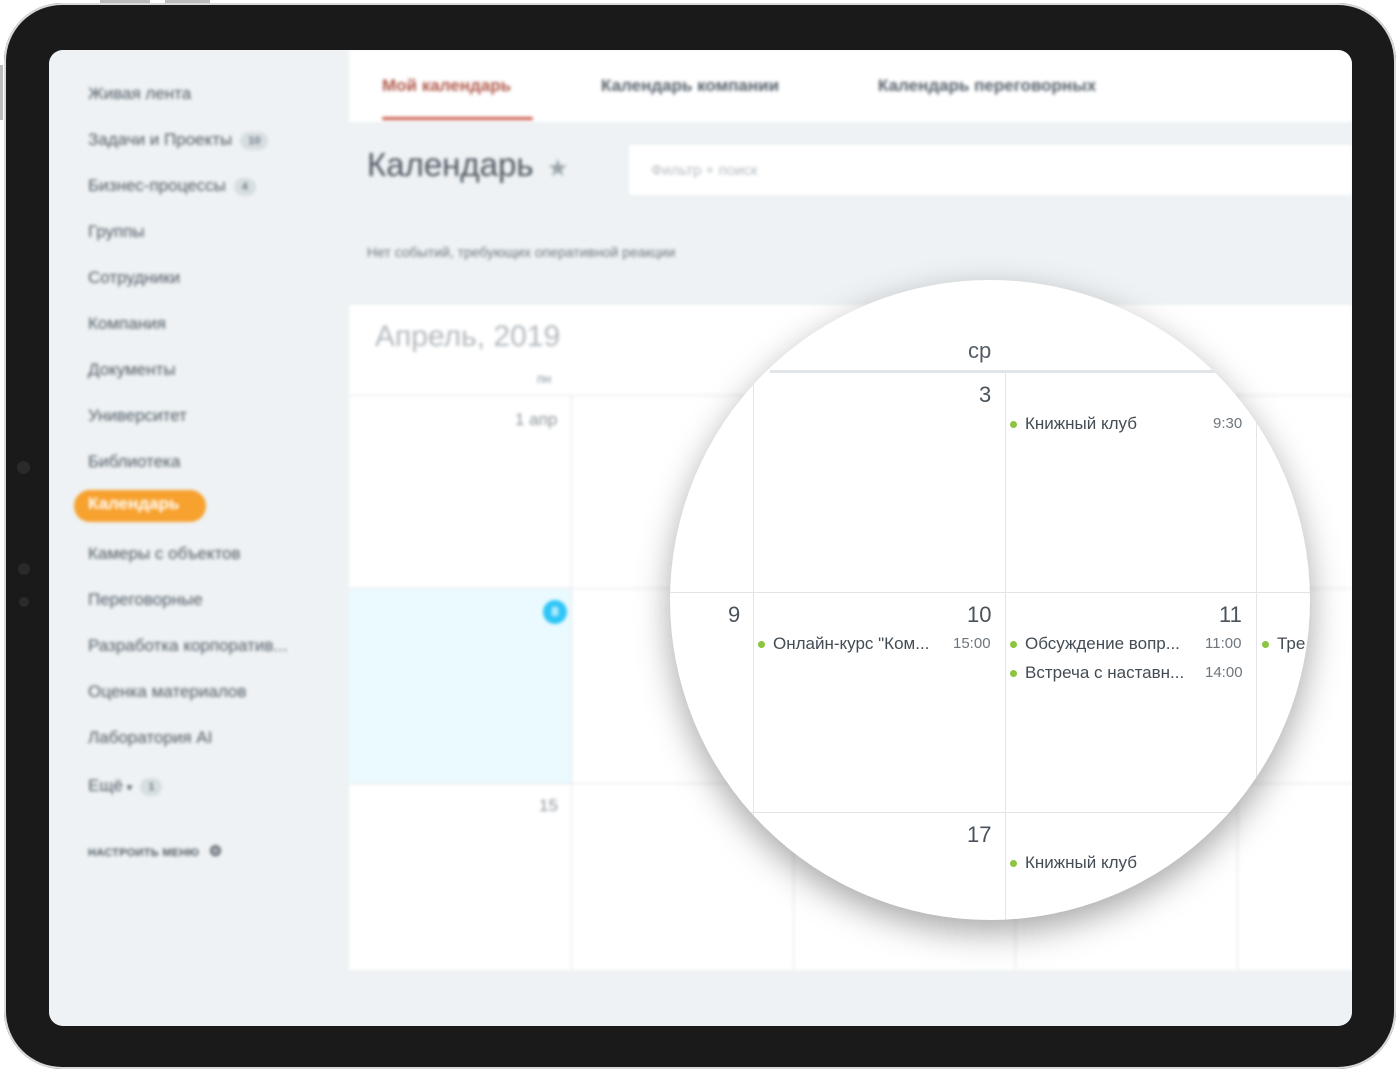  I want to click on sidebar-item-label: Сотрудники, so click(134, 277).